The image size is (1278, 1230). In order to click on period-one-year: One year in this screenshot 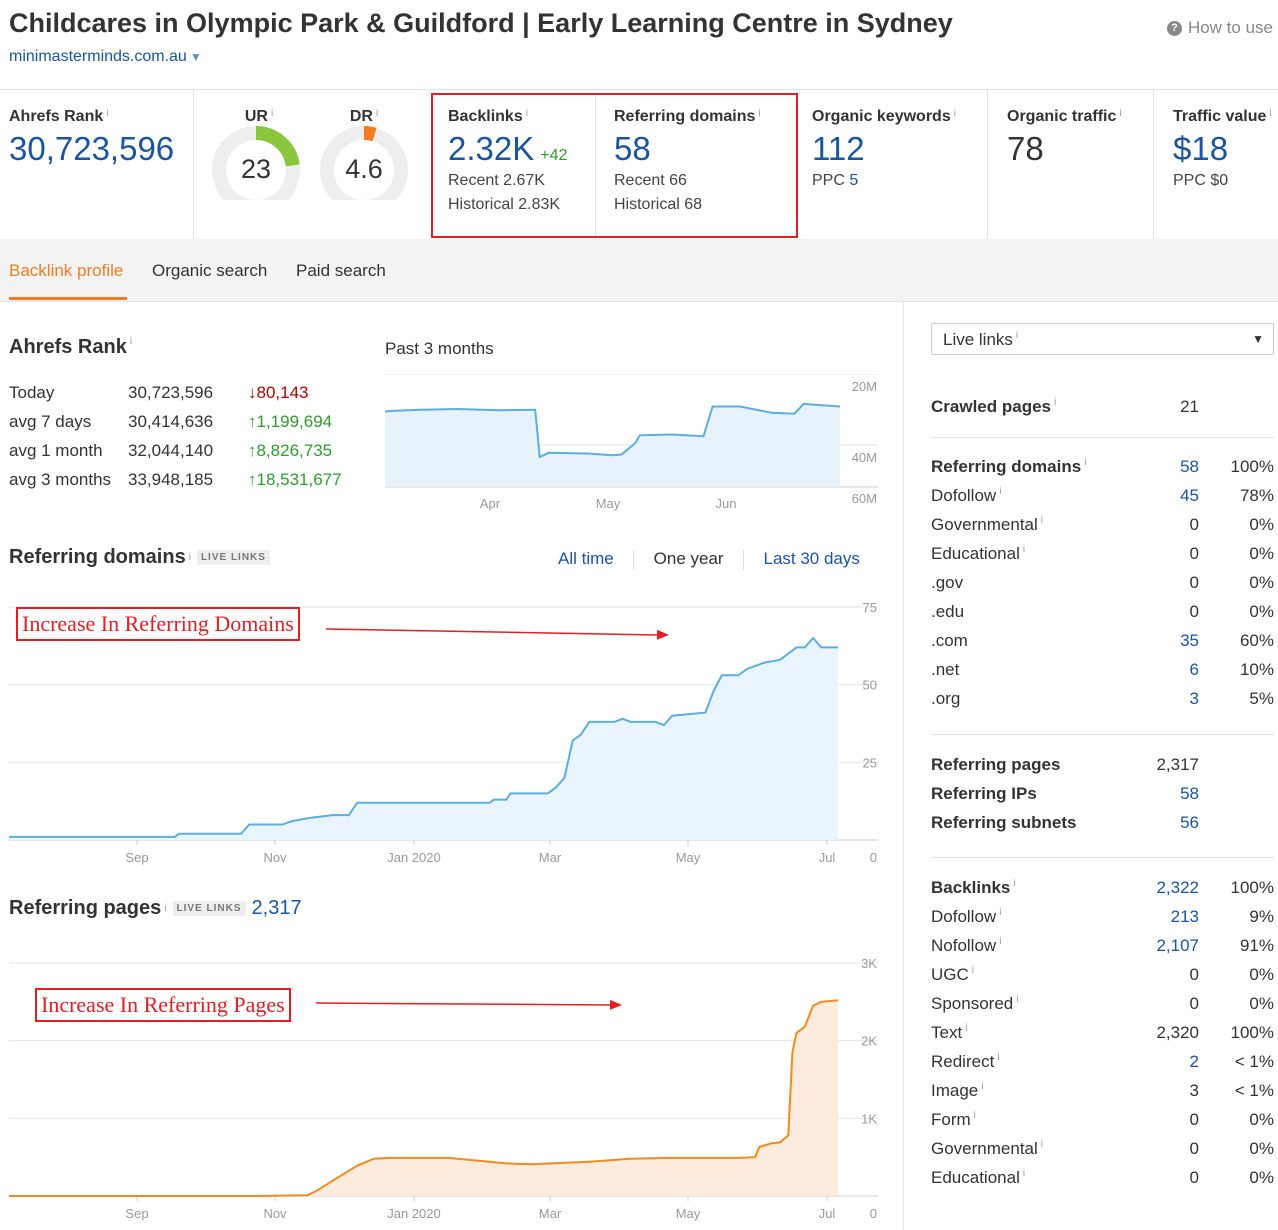, I will do `click(689, 558)`.